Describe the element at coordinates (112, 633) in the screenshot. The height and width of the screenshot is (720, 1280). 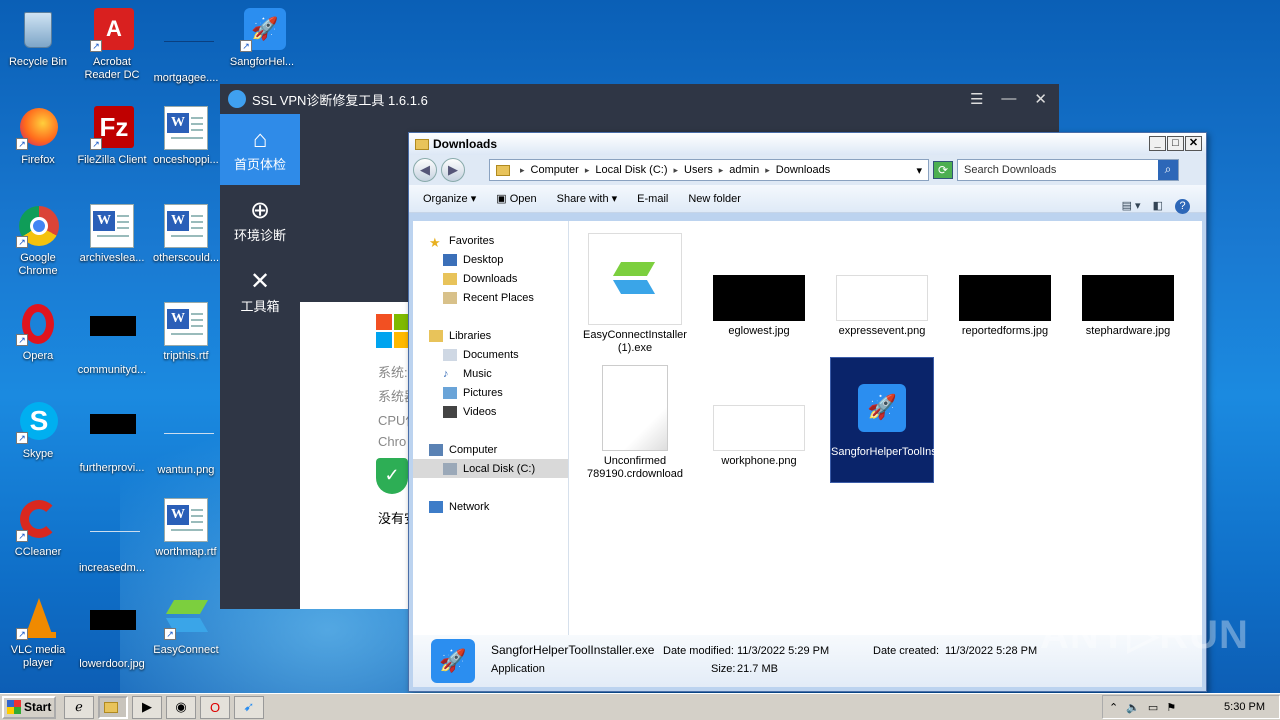
I see `desktop-icon-lowerdoor: lowerdoor.jpg` at that location.